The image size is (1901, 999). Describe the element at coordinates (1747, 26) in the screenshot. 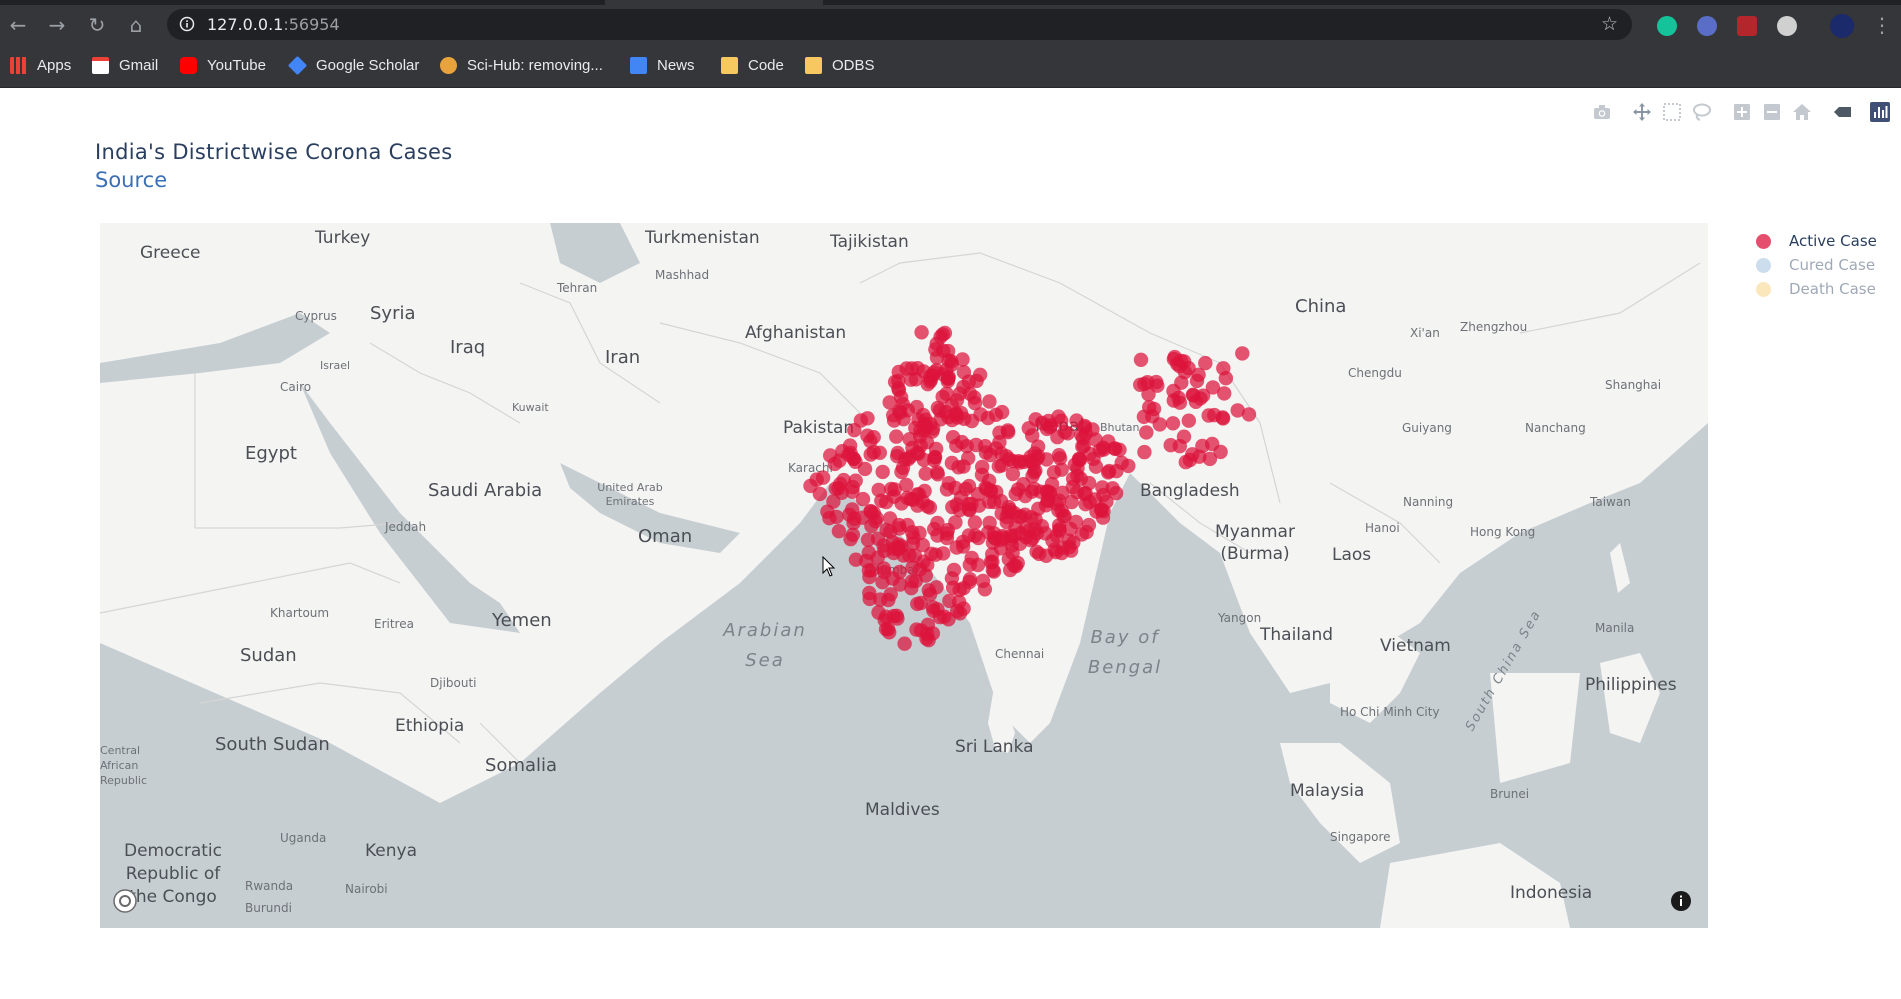

I see `pdf-extension-icon` at that location.